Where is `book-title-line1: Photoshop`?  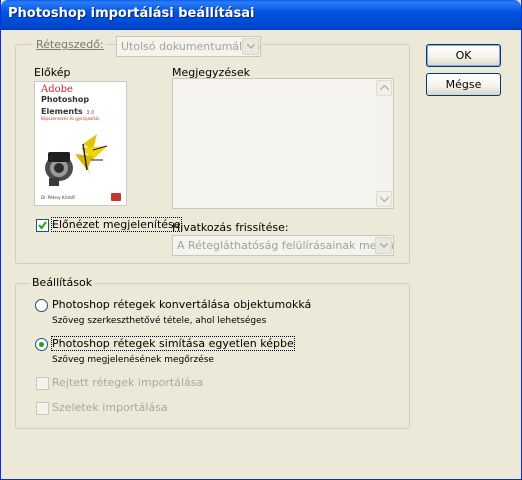 book-title-line1: Photoshop is located at coordinates (65, 99).